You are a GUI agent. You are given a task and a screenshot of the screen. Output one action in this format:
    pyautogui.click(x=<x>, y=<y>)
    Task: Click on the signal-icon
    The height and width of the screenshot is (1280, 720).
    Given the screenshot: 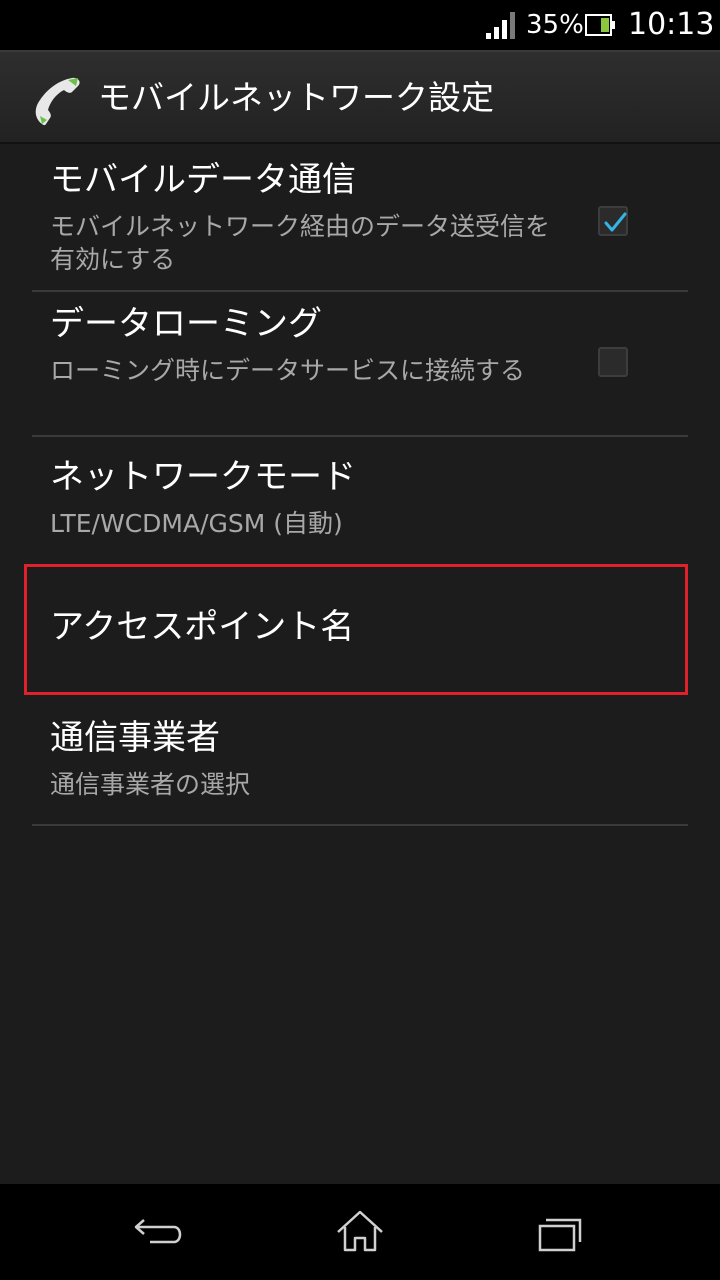 What is the action you would take?
    pyautogui.click(x=500, y=25)
    